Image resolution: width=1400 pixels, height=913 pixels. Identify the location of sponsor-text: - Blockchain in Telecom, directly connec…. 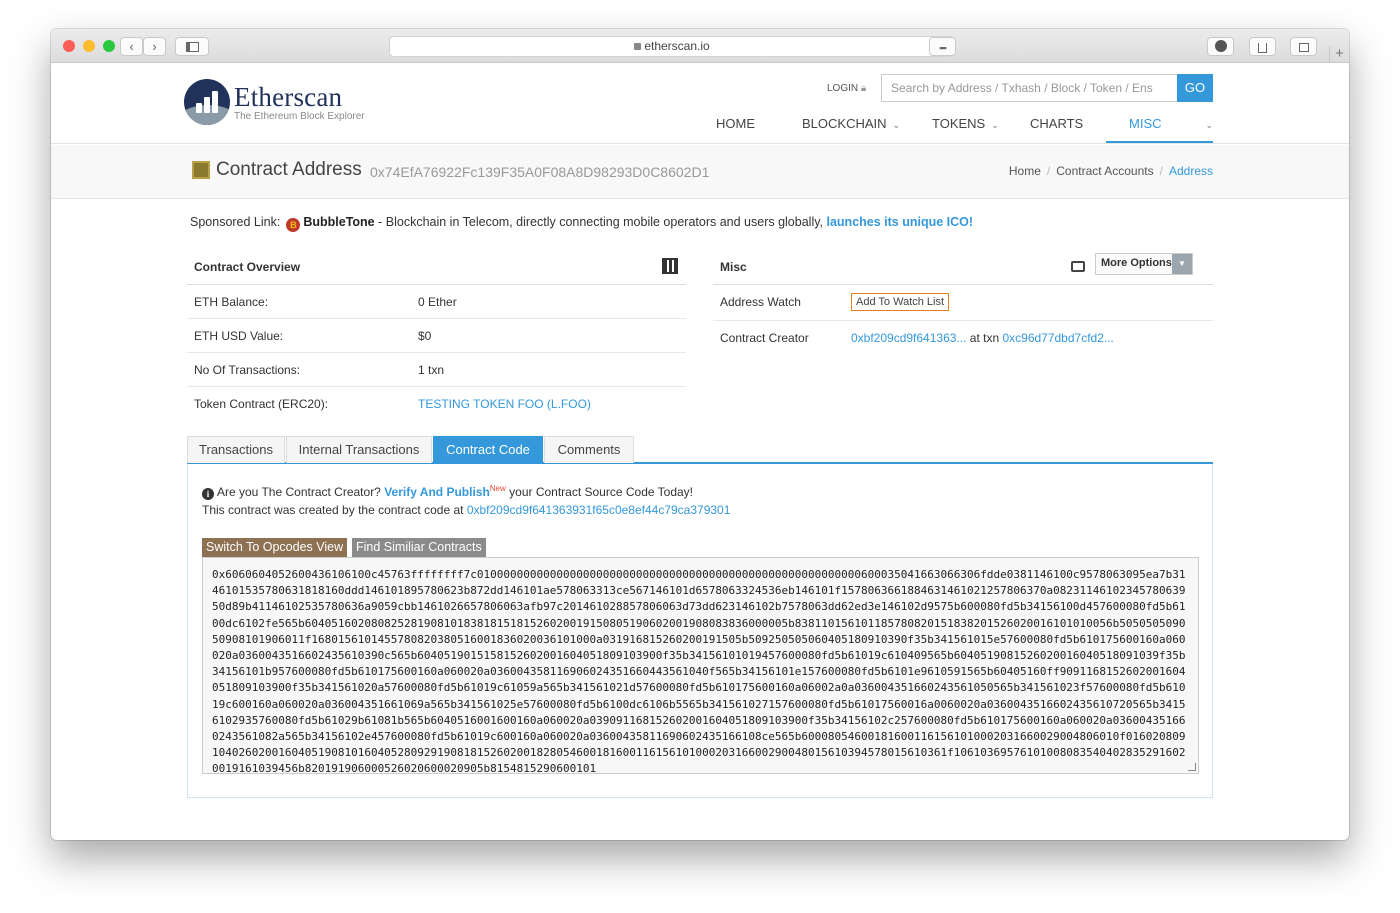
(600, 222).